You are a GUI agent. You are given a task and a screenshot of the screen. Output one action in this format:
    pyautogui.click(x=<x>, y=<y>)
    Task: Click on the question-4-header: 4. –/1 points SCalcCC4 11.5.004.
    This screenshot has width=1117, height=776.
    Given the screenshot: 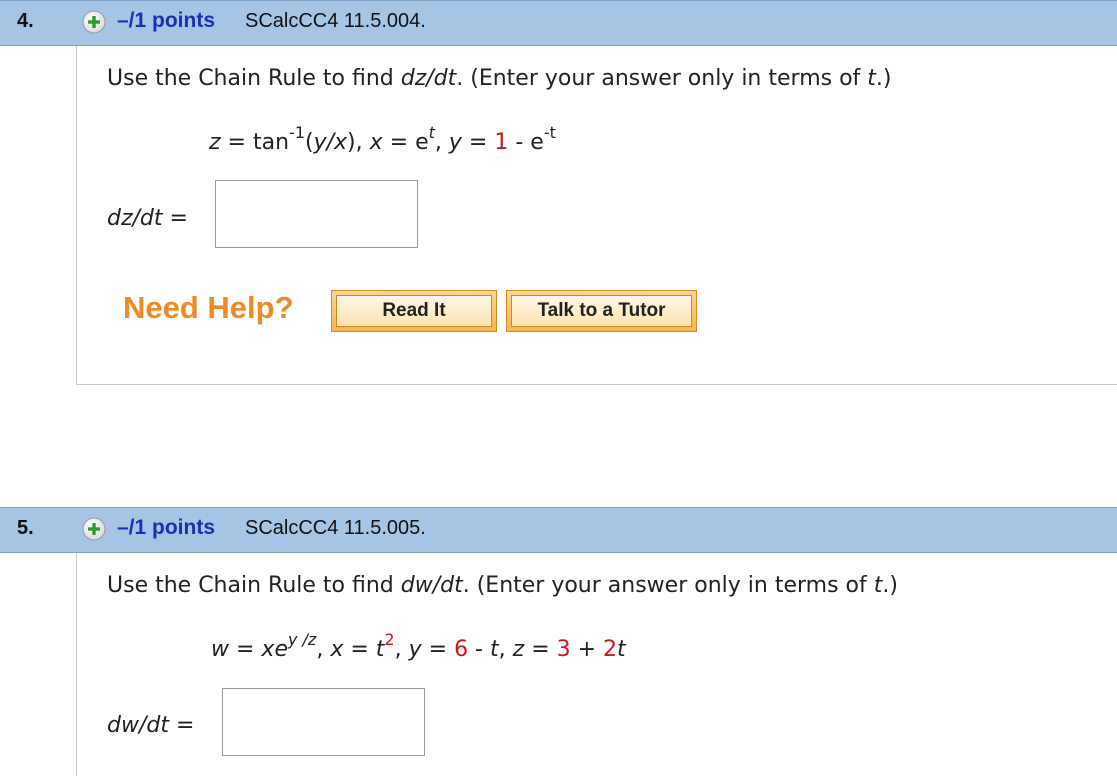 What is the action you would take?
    pyautogui.click(x=558, y=23)
    